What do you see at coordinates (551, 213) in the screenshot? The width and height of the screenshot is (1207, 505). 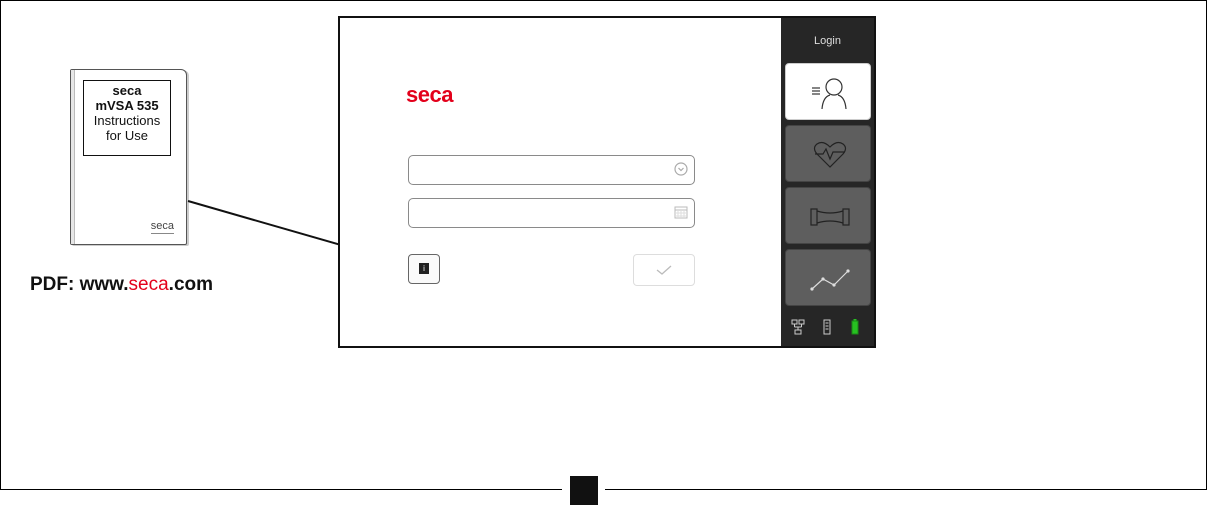 I see `date-of-birth-field` at bounding box center [551, 213].